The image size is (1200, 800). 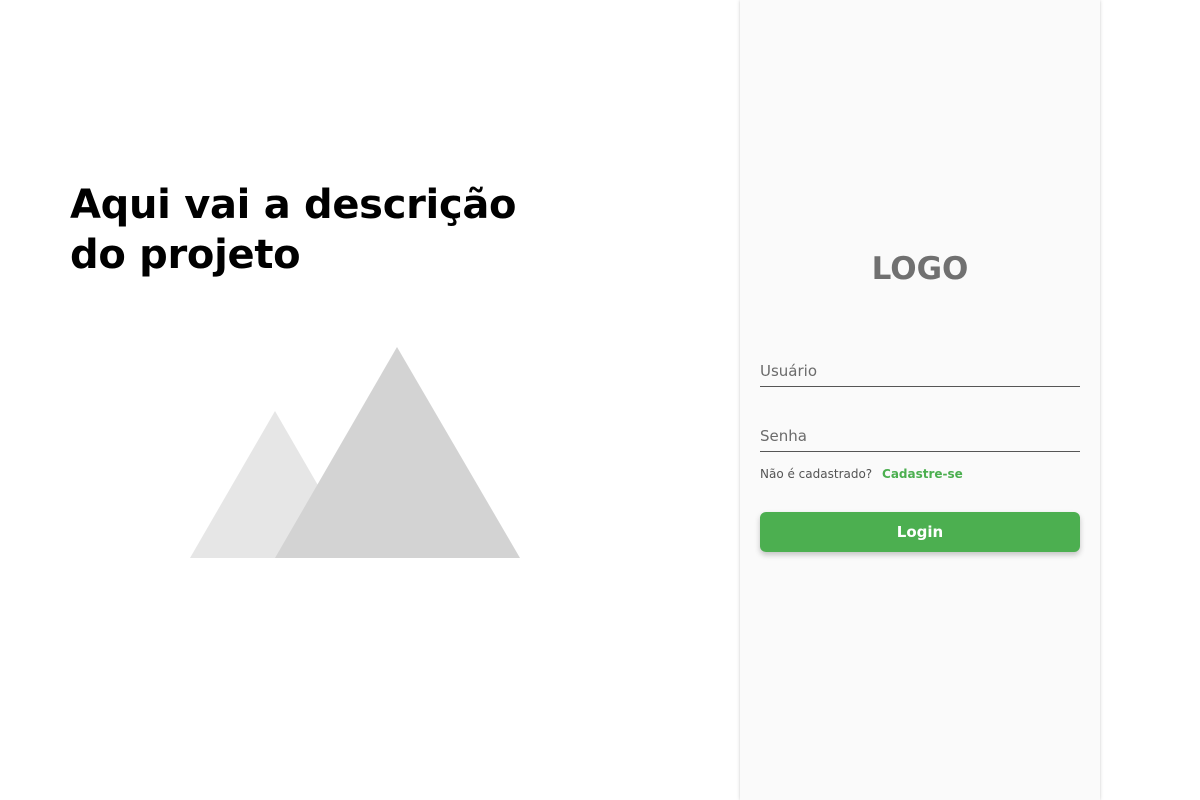 What do you see at coordinates (920, 371) in the screenshot?
I see `username-input` at bounding box center [920, 371].